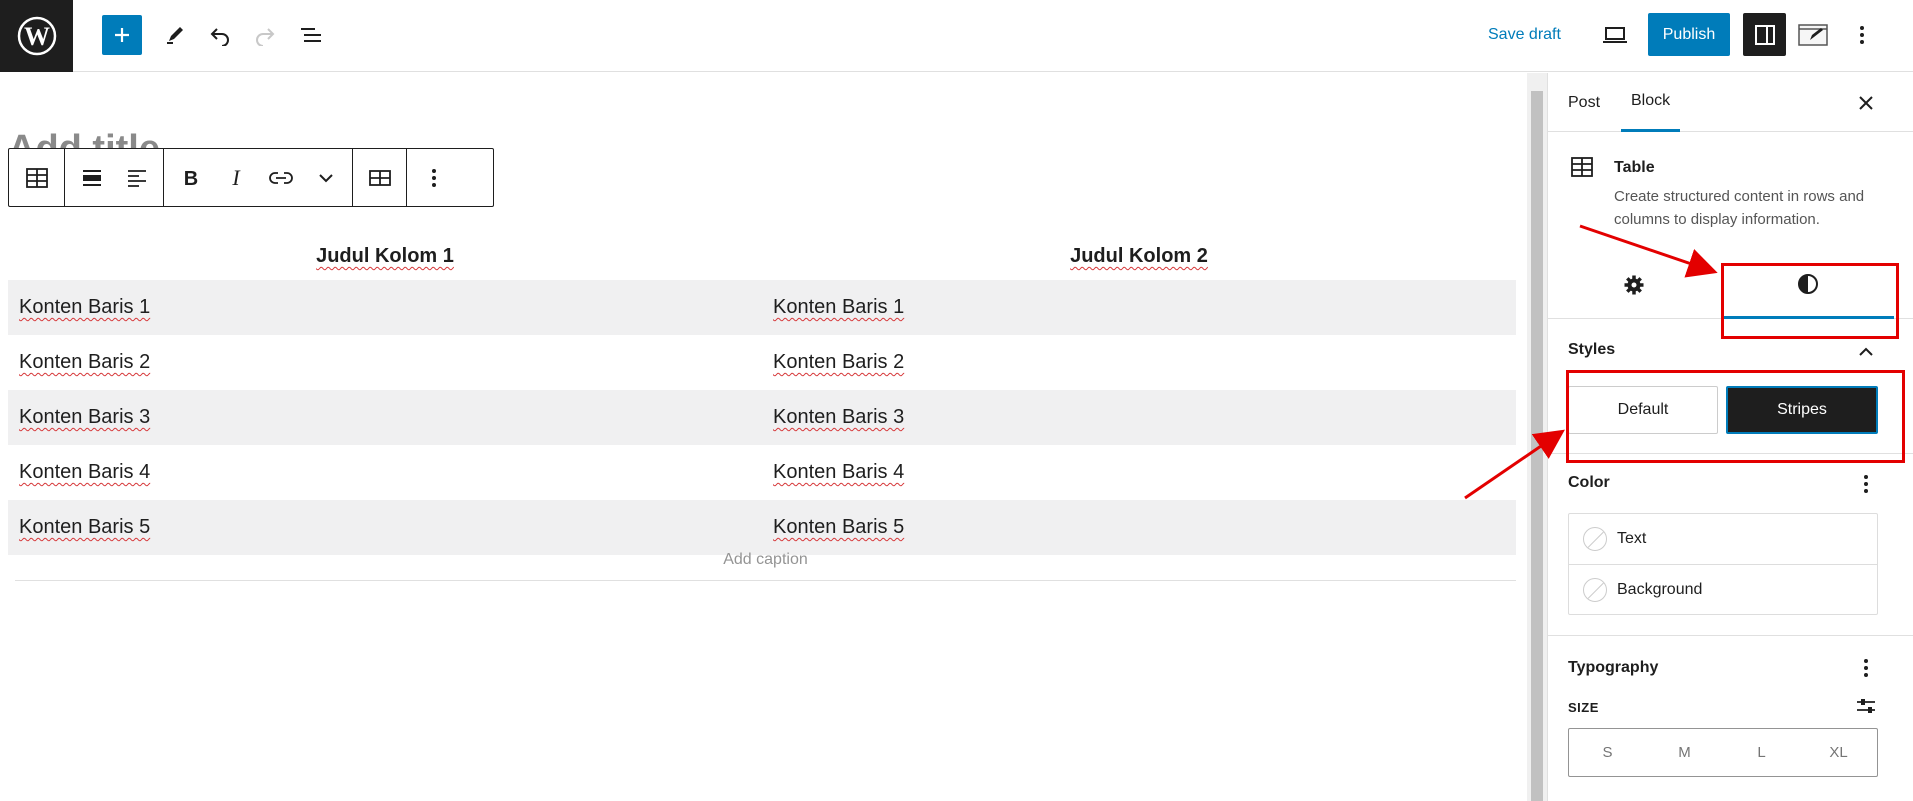 Image resolution: width=1913 pixels, height=801 pixels. Describe the element at coordinates (175, 35) in the screenshot. I see `tools-button` at that location.